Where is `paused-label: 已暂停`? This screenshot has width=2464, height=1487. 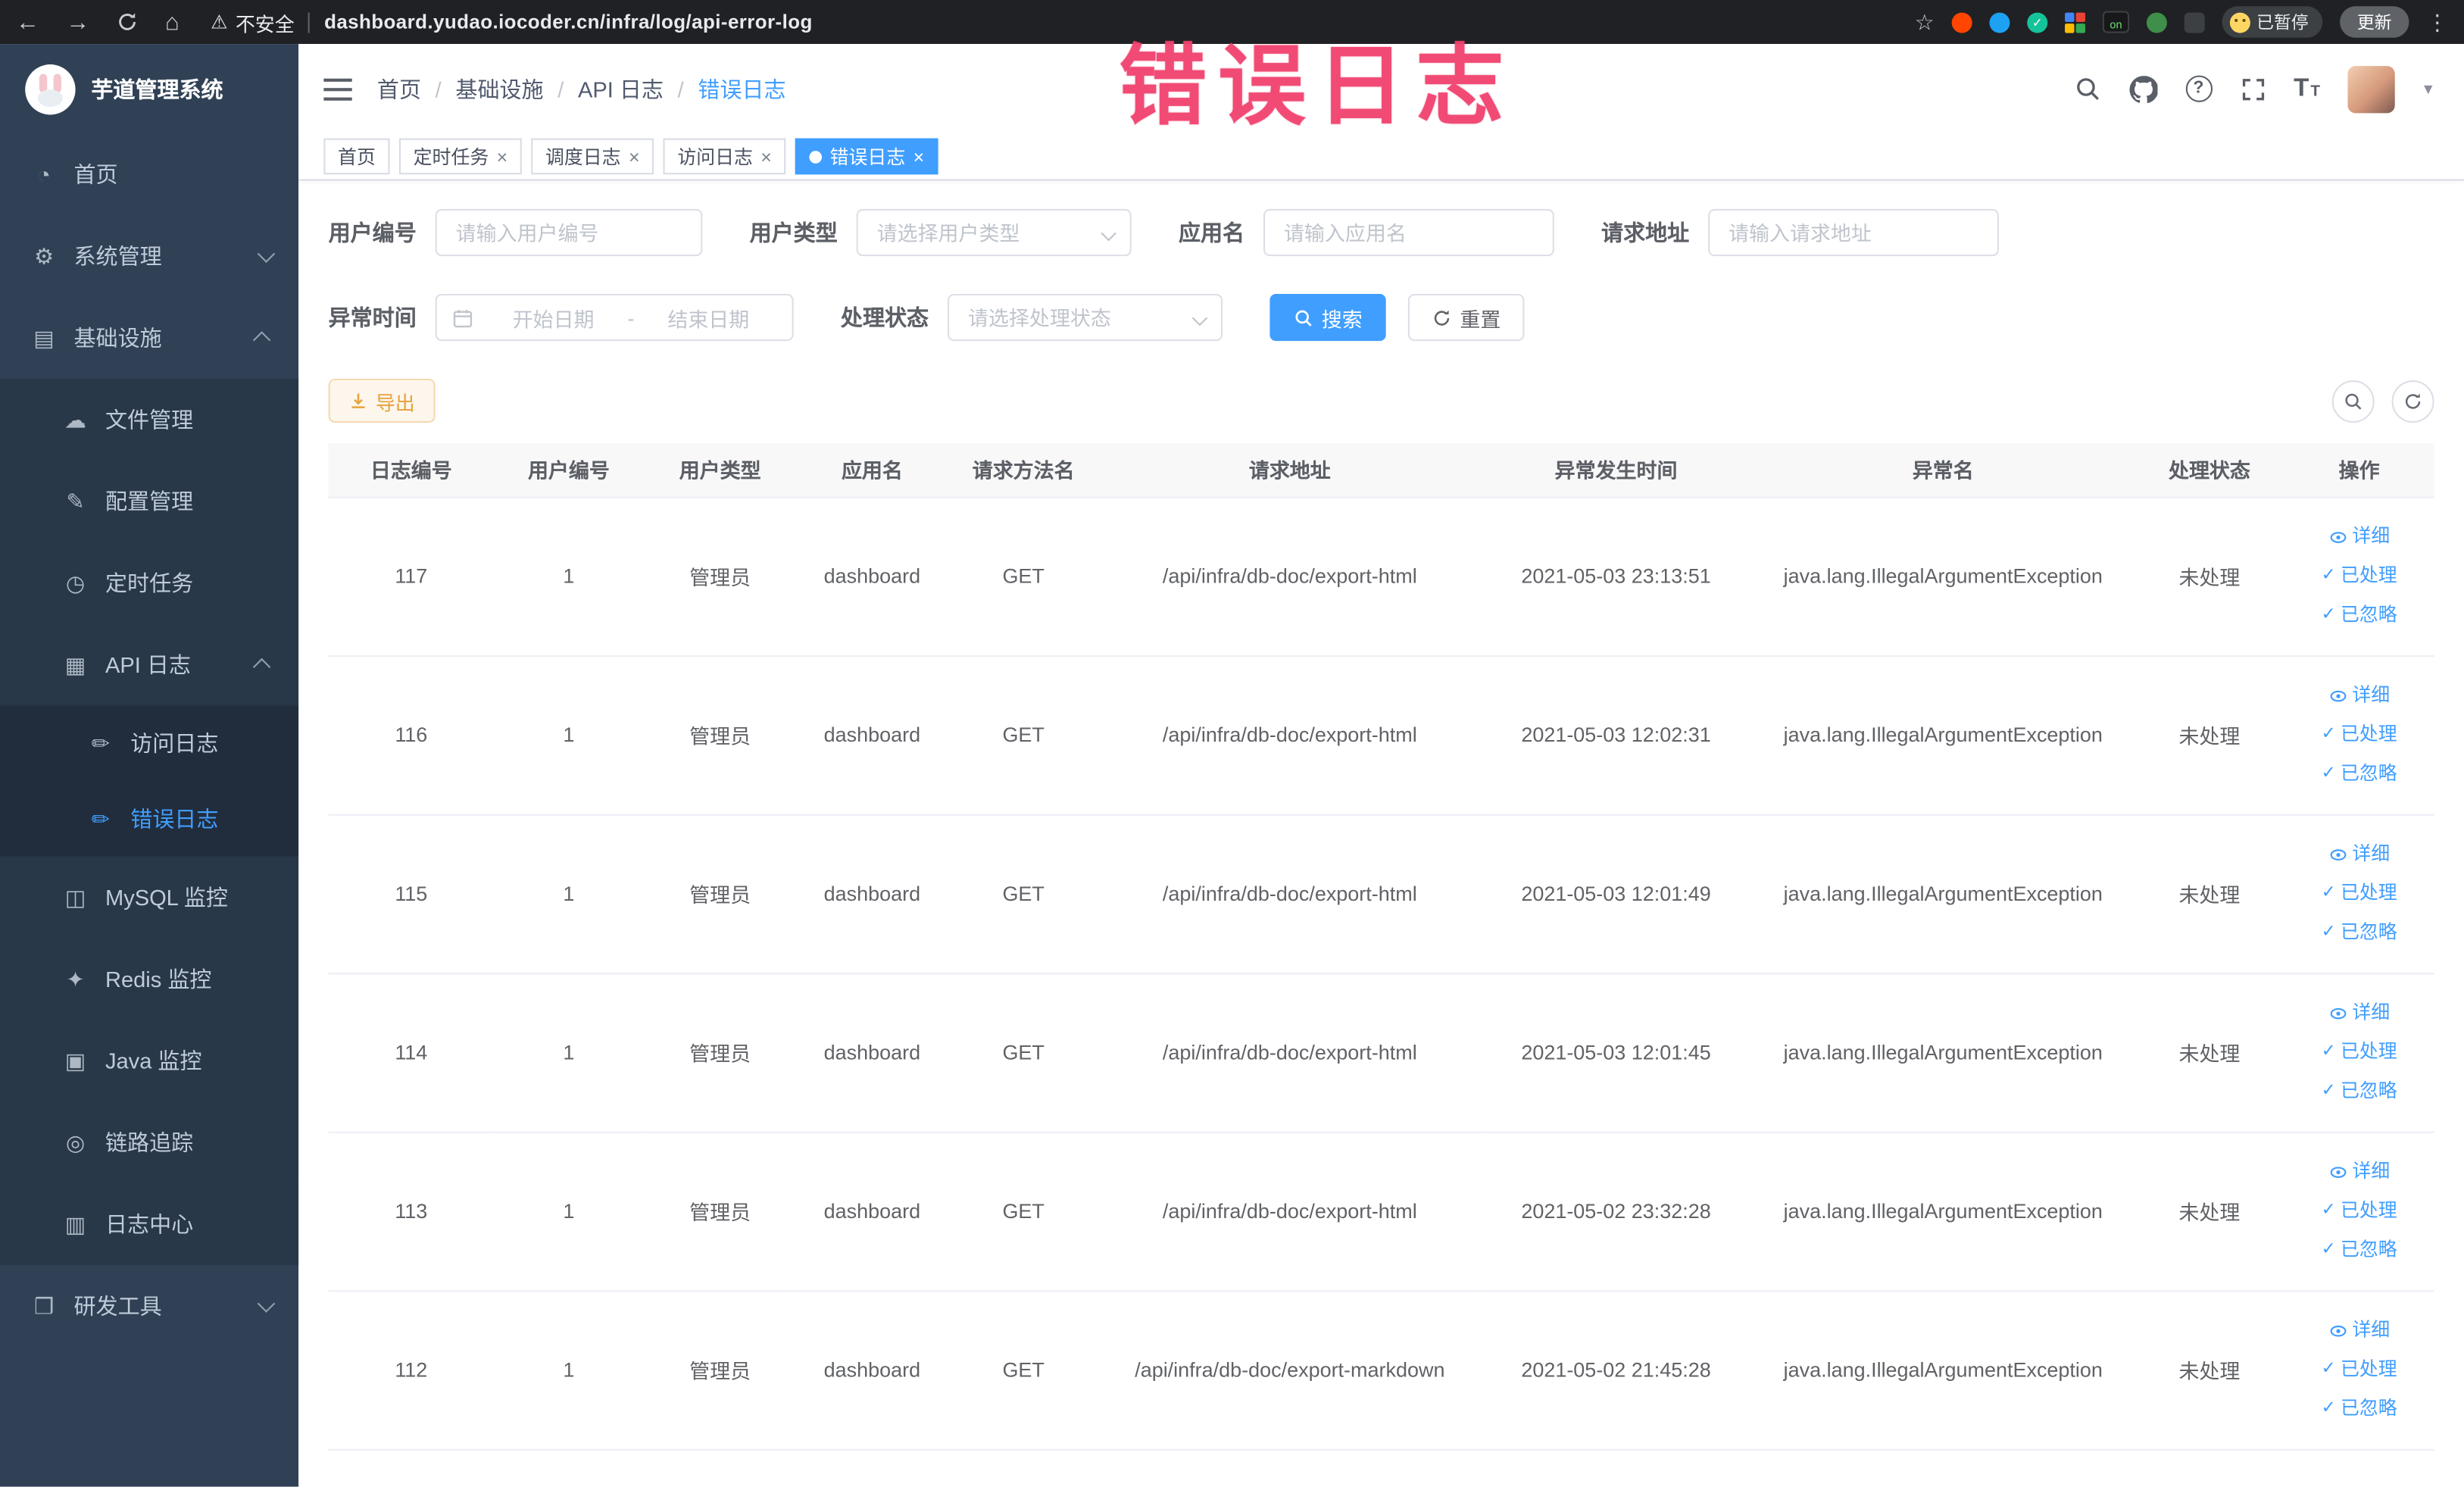 paused-label: 已暂停 is located at coordinates (2282, 23).